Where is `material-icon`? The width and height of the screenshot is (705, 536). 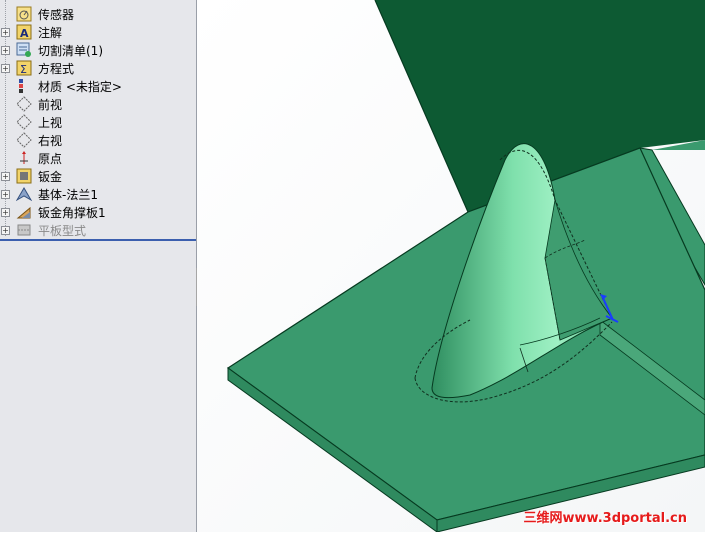 material-icon is located at coordinates (21, 86).